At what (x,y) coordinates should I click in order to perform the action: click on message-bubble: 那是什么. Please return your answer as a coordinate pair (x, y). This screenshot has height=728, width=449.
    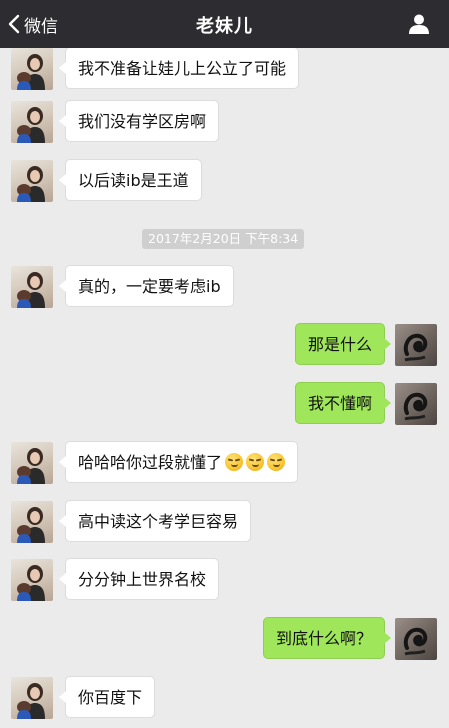
    Looking at the image, I should click on (343, 344).